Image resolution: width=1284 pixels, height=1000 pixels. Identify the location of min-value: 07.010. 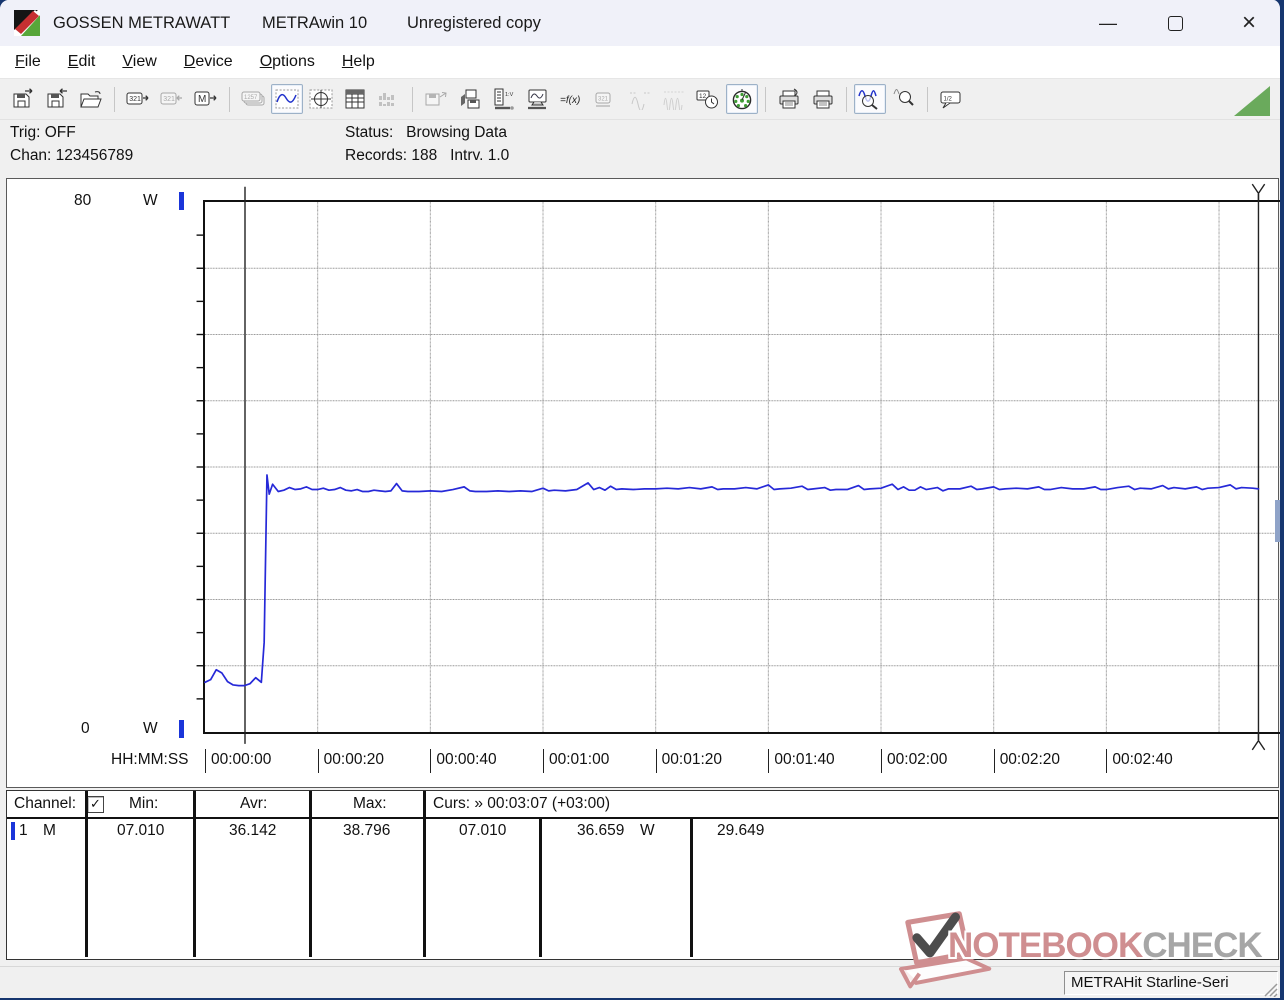
(141, 830).